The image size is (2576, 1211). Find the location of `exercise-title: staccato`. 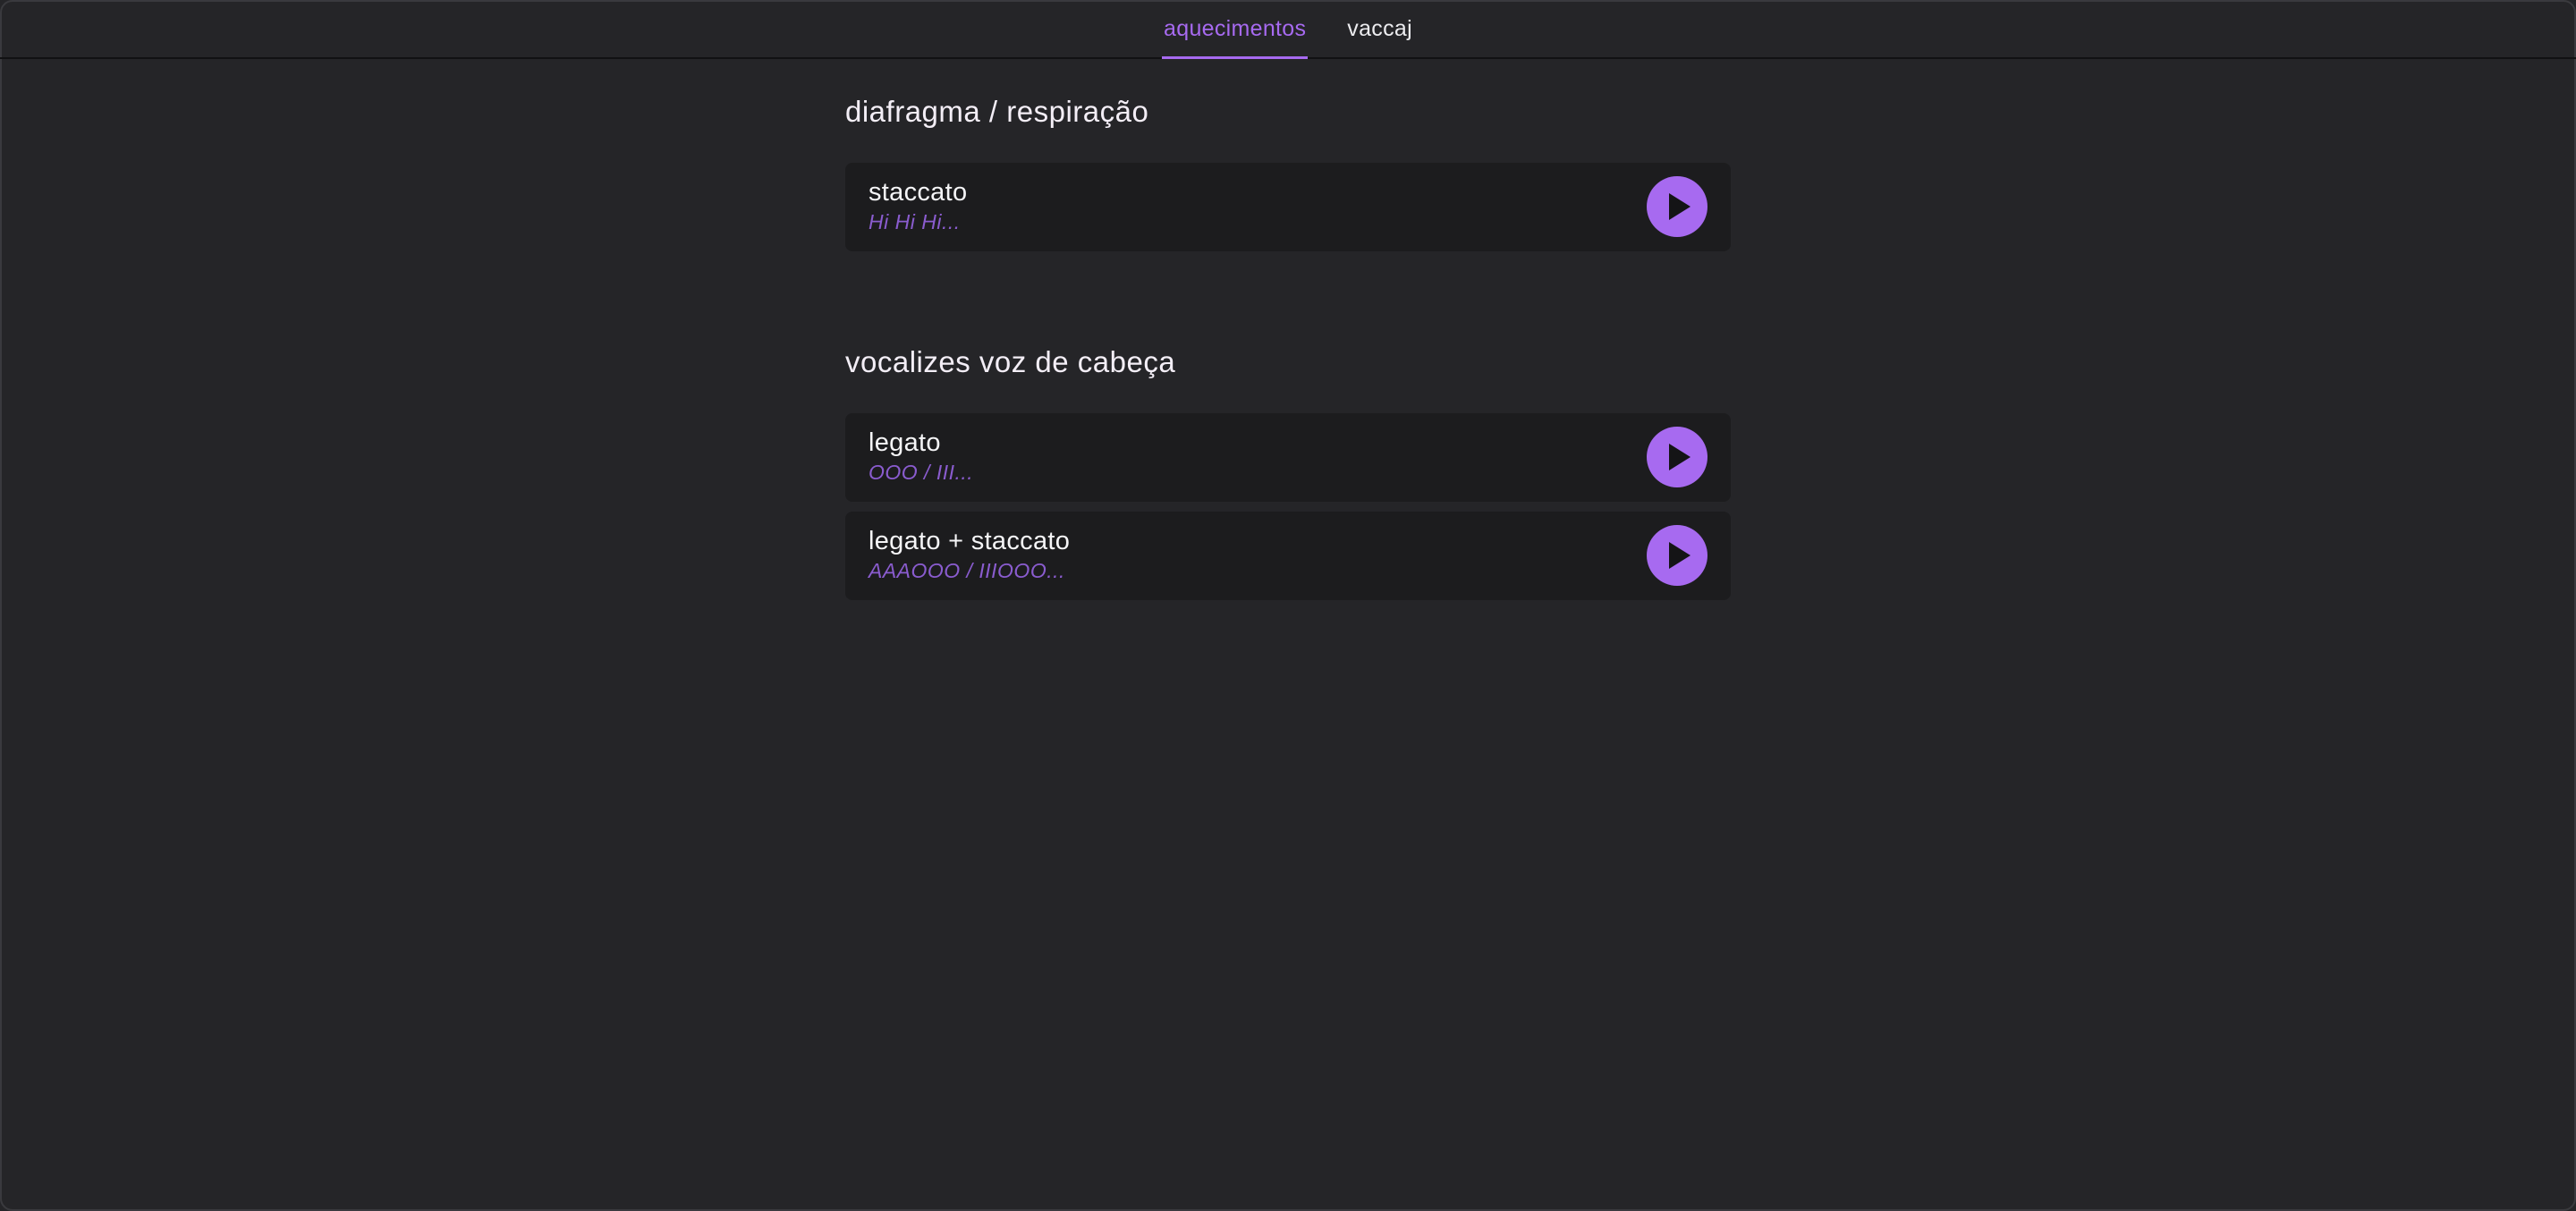

exercise-title: staccato is located at coordinates (918, 192).